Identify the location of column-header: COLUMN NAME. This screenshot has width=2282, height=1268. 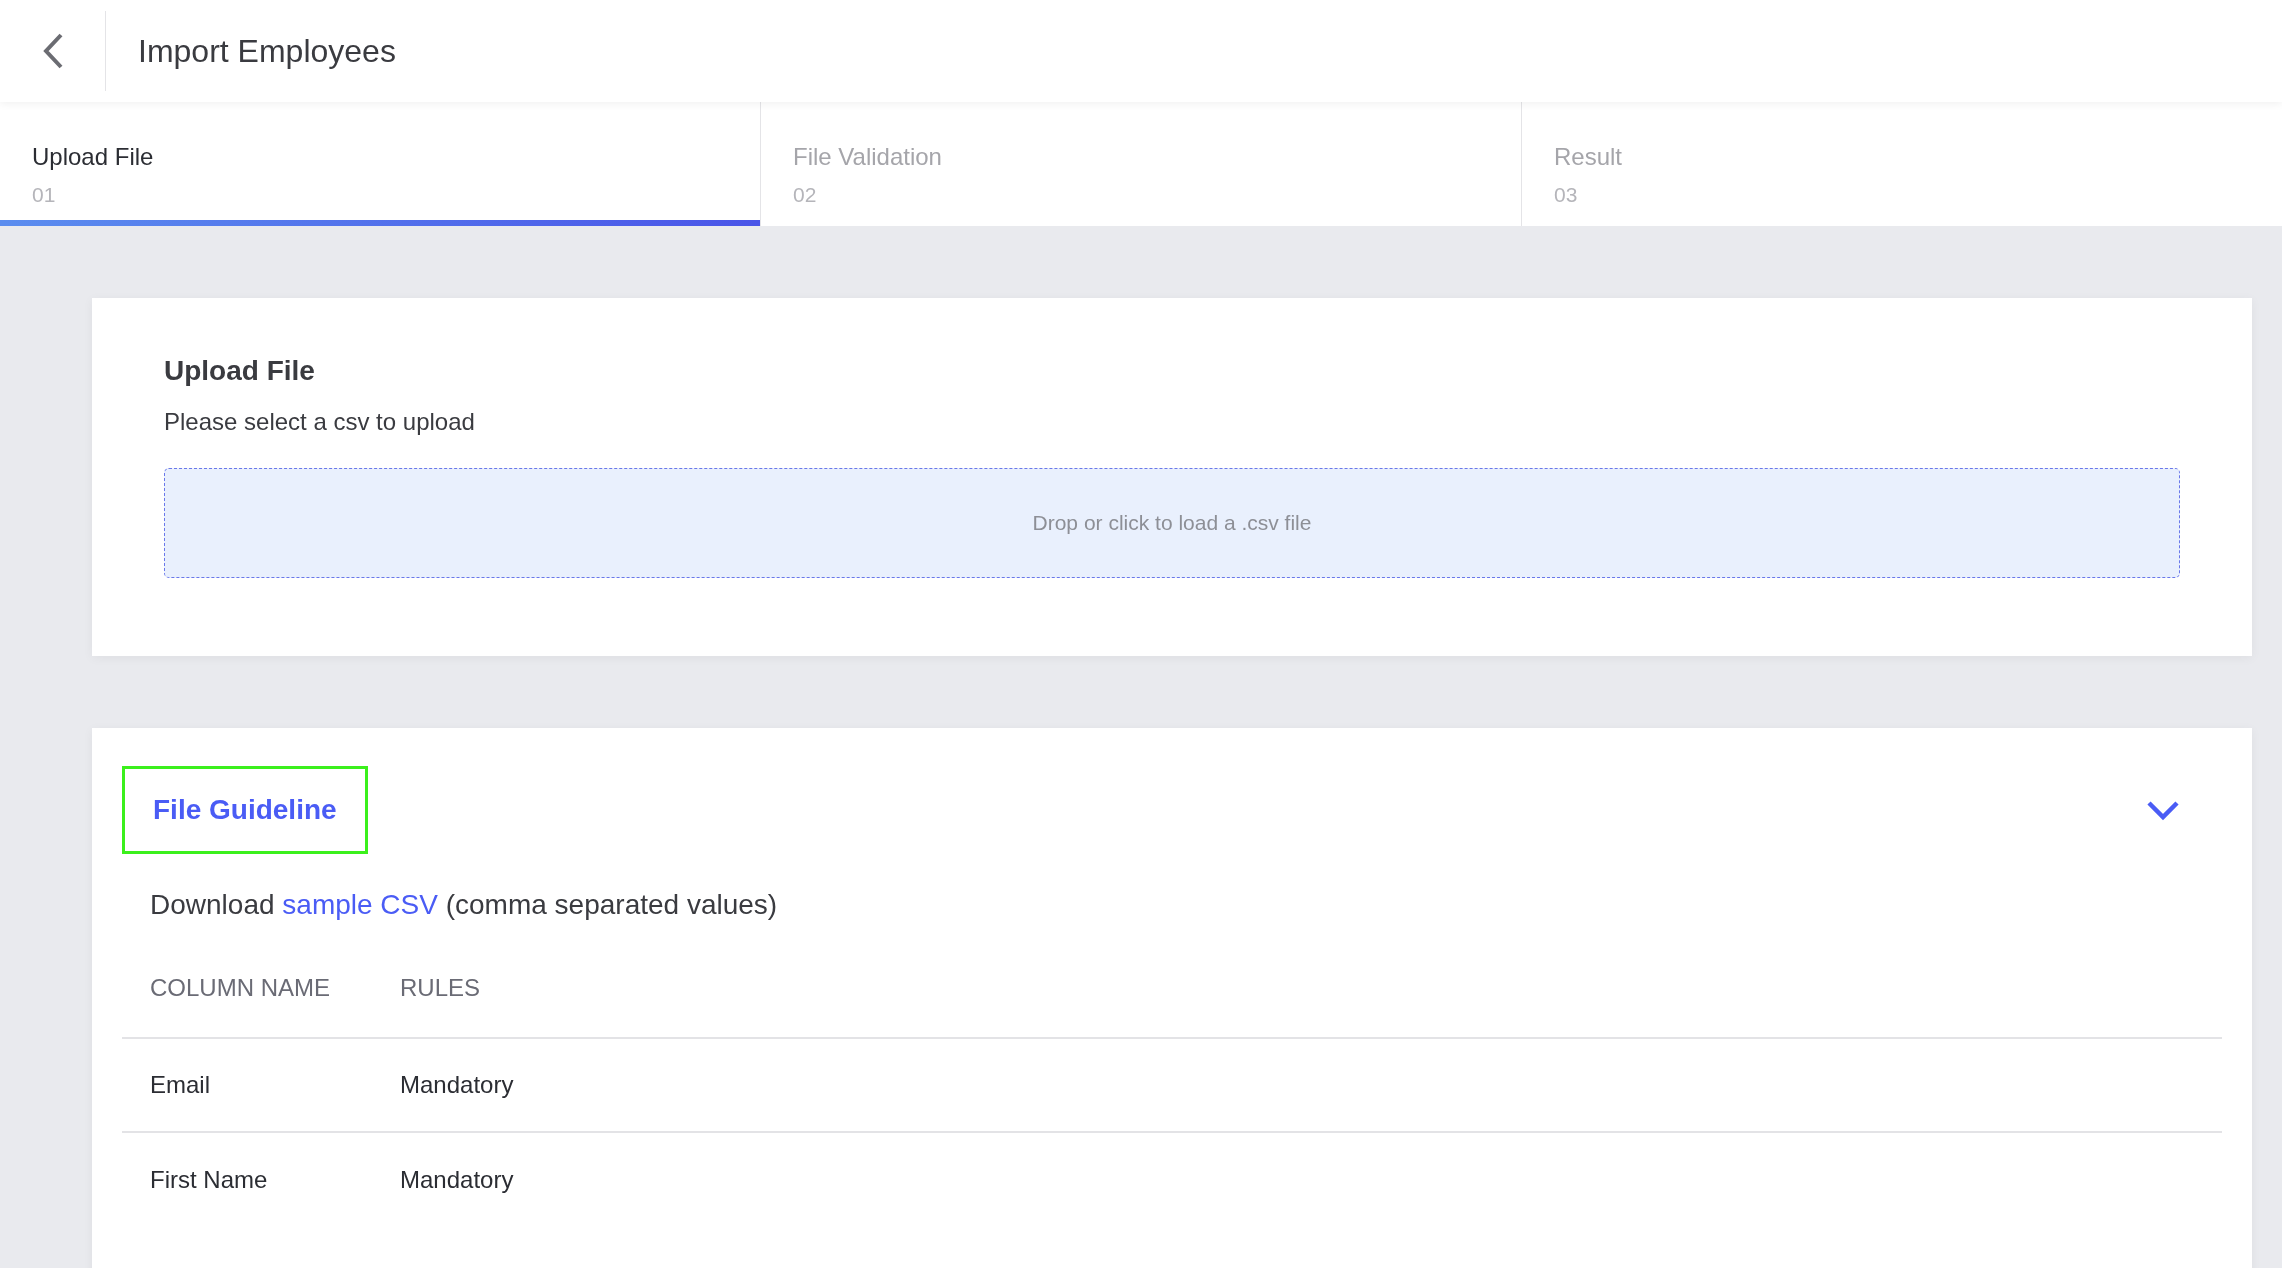
(247, 1002).